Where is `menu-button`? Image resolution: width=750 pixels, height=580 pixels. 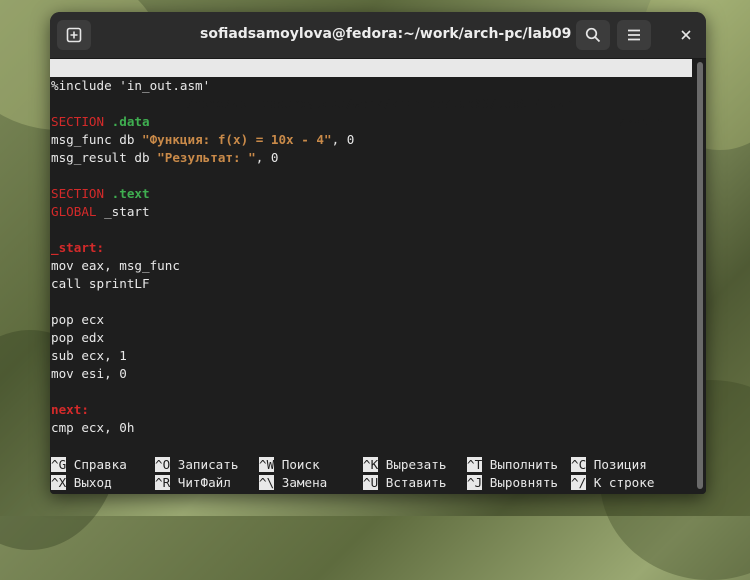
menu-button is located at coordinates (634, 35).